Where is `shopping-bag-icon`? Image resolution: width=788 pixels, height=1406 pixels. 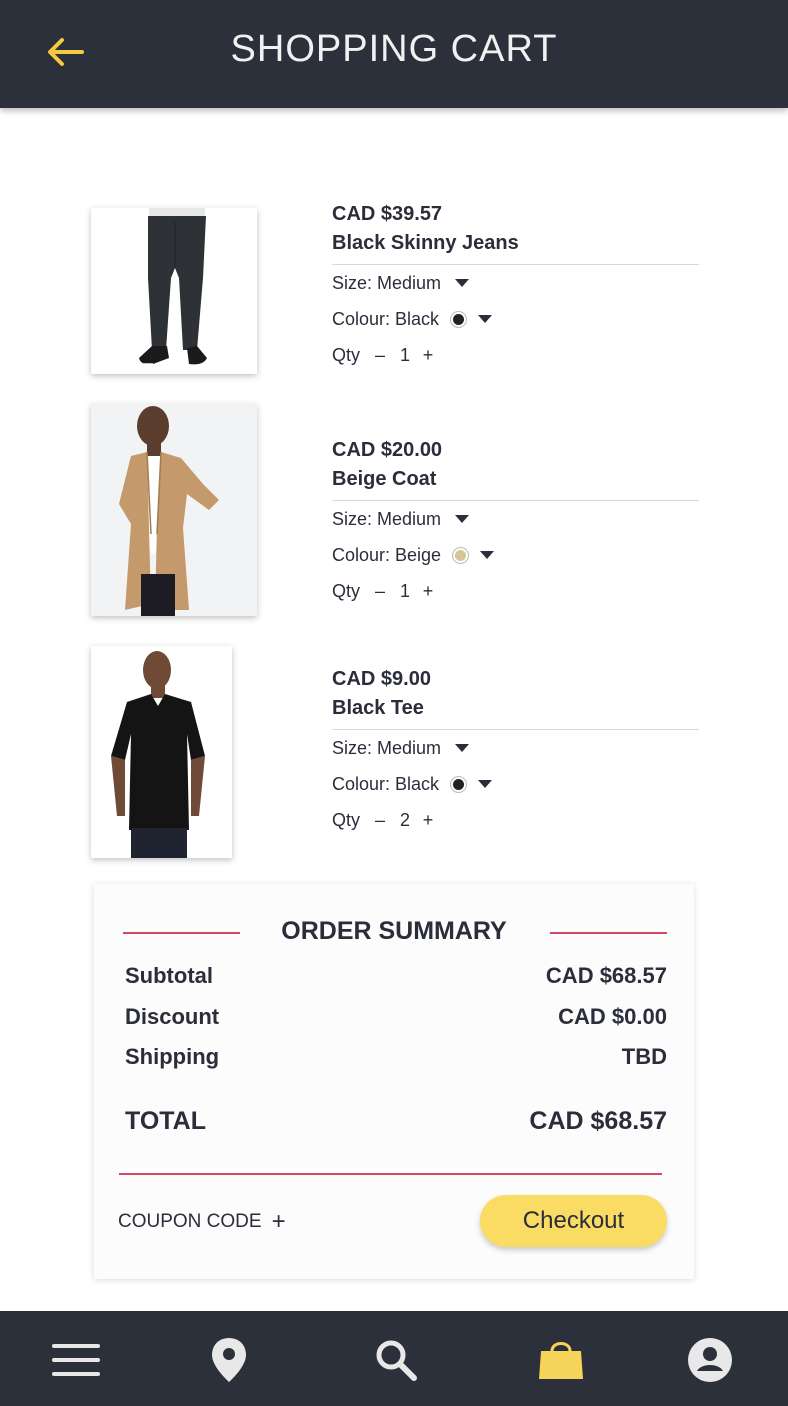 shopping-bag-icon is located at coordinates (561, 1360).